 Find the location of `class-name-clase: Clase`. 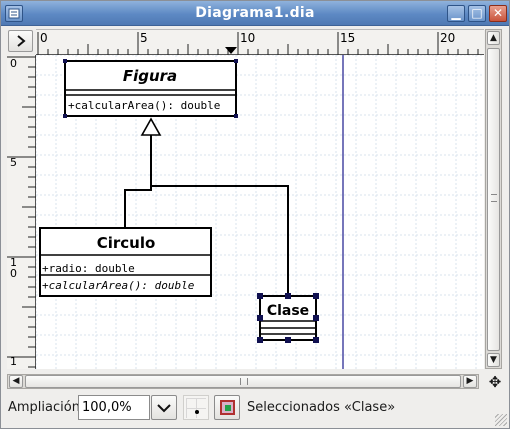

class-name-clase: Clase is located at coordinates (288, 311).